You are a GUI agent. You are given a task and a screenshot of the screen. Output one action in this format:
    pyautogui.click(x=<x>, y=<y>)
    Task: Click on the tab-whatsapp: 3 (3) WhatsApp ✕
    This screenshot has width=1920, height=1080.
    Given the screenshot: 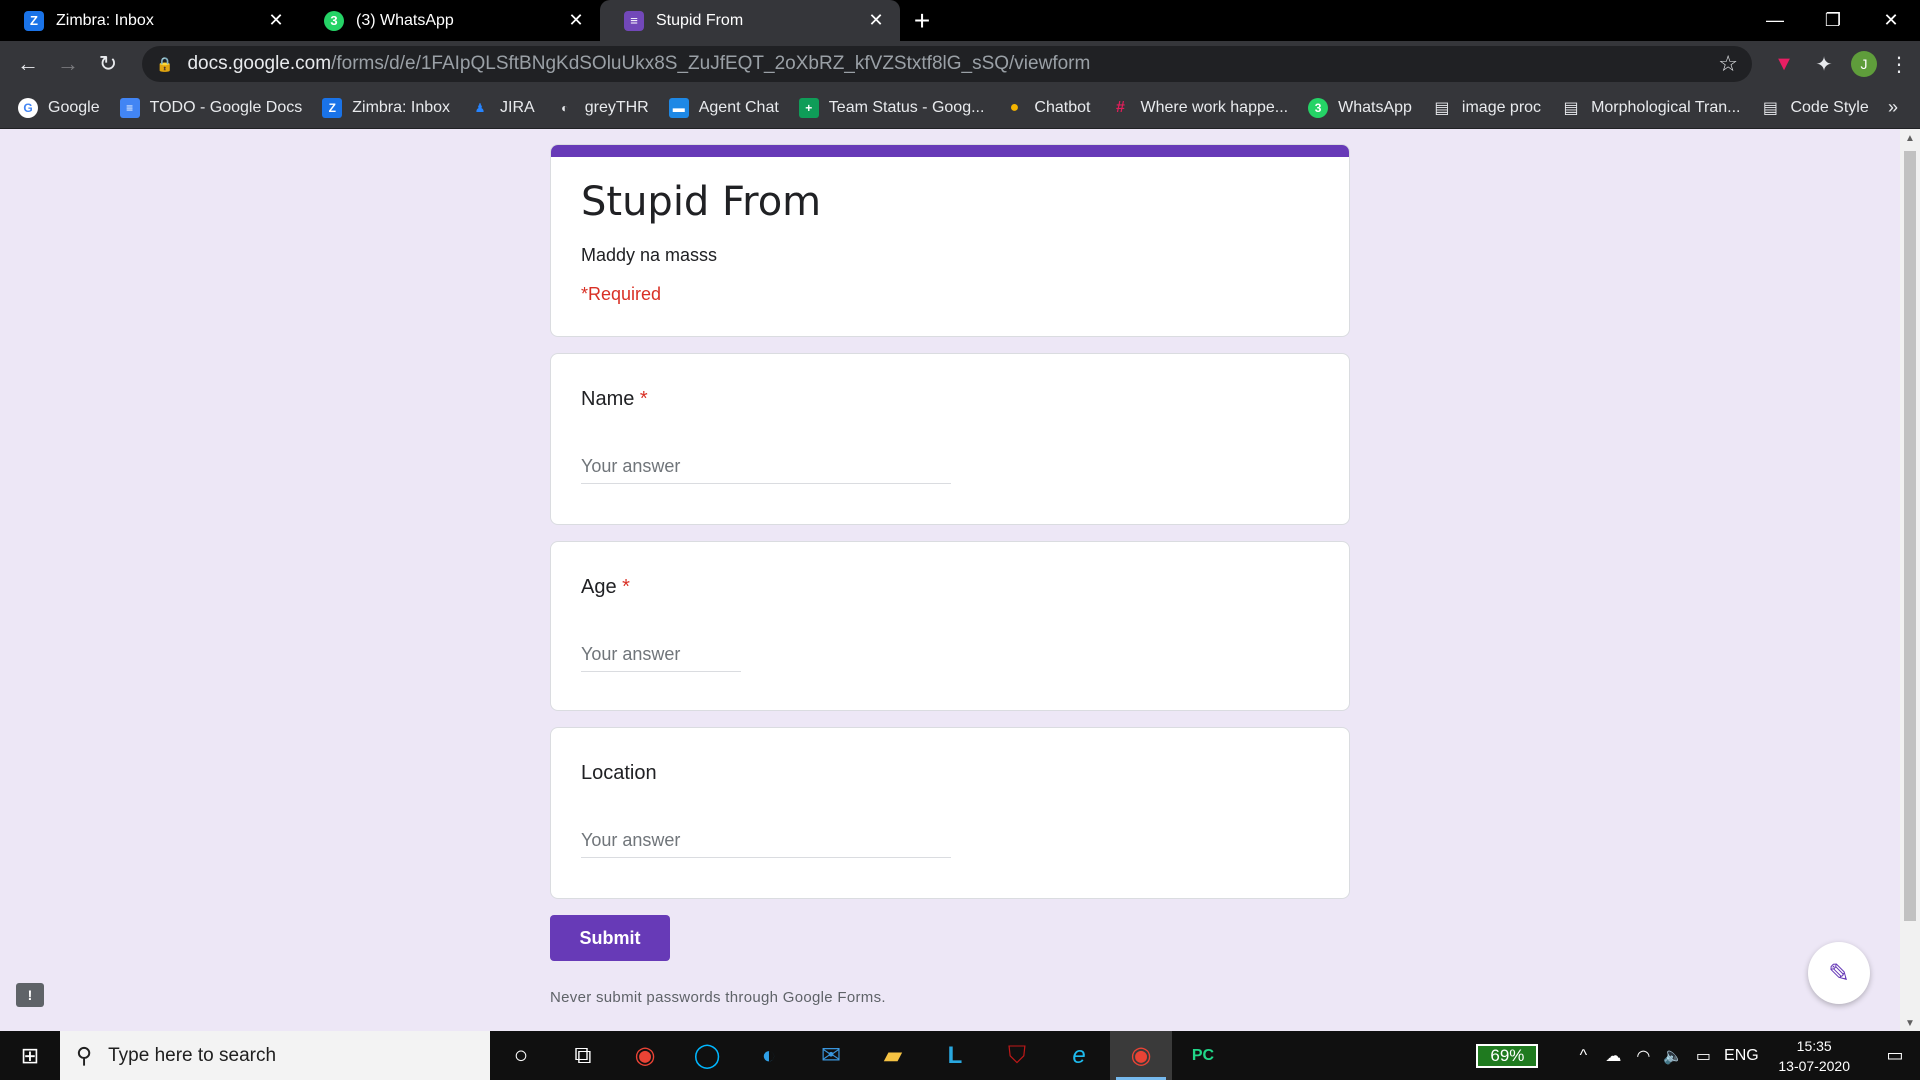 What is the action you would take?
    pyautogui.click(x=450, y=20)
    